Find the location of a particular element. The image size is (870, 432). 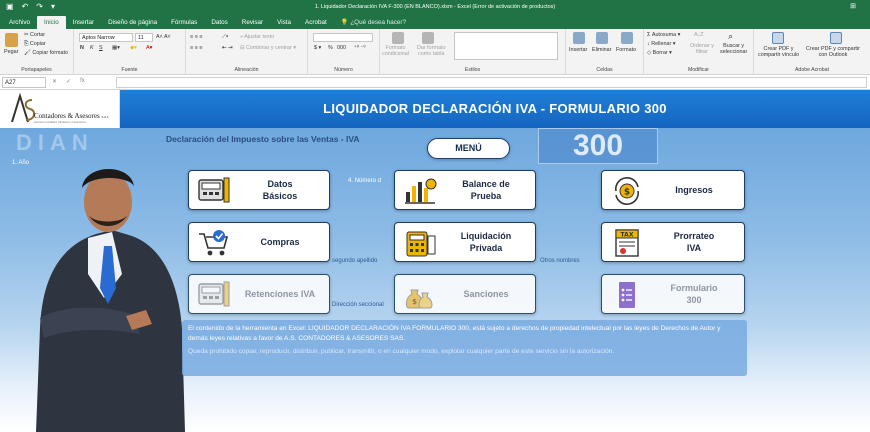

ingresos-button: $ Ingresos is located at coordinates (673, 190).